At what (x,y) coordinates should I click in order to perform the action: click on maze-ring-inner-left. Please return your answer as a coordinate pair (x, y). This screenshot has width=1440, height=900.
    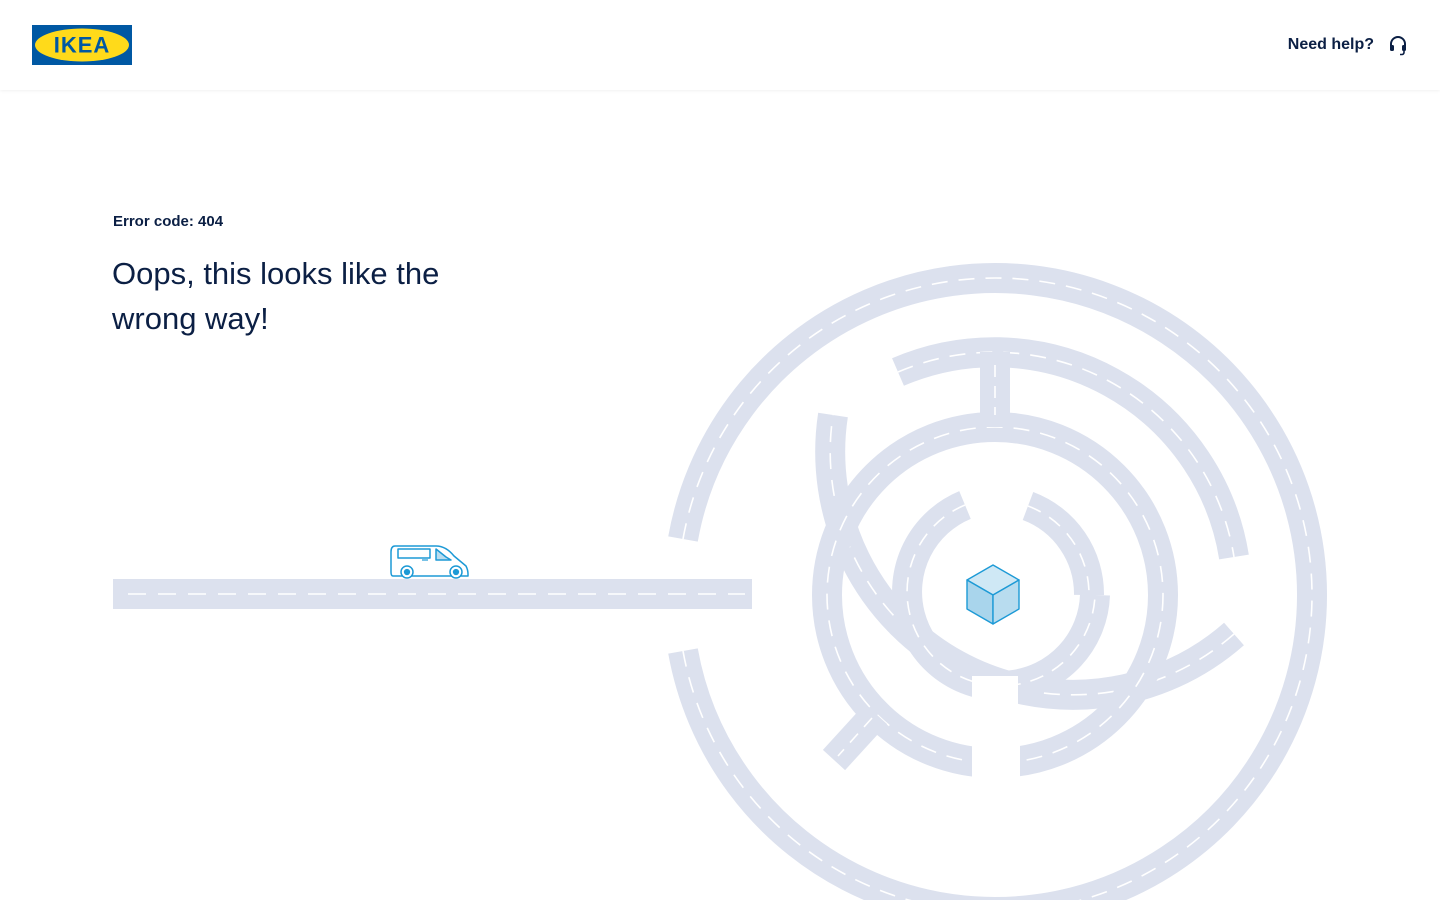
    Looking at the image, I should click on (1001, 596).